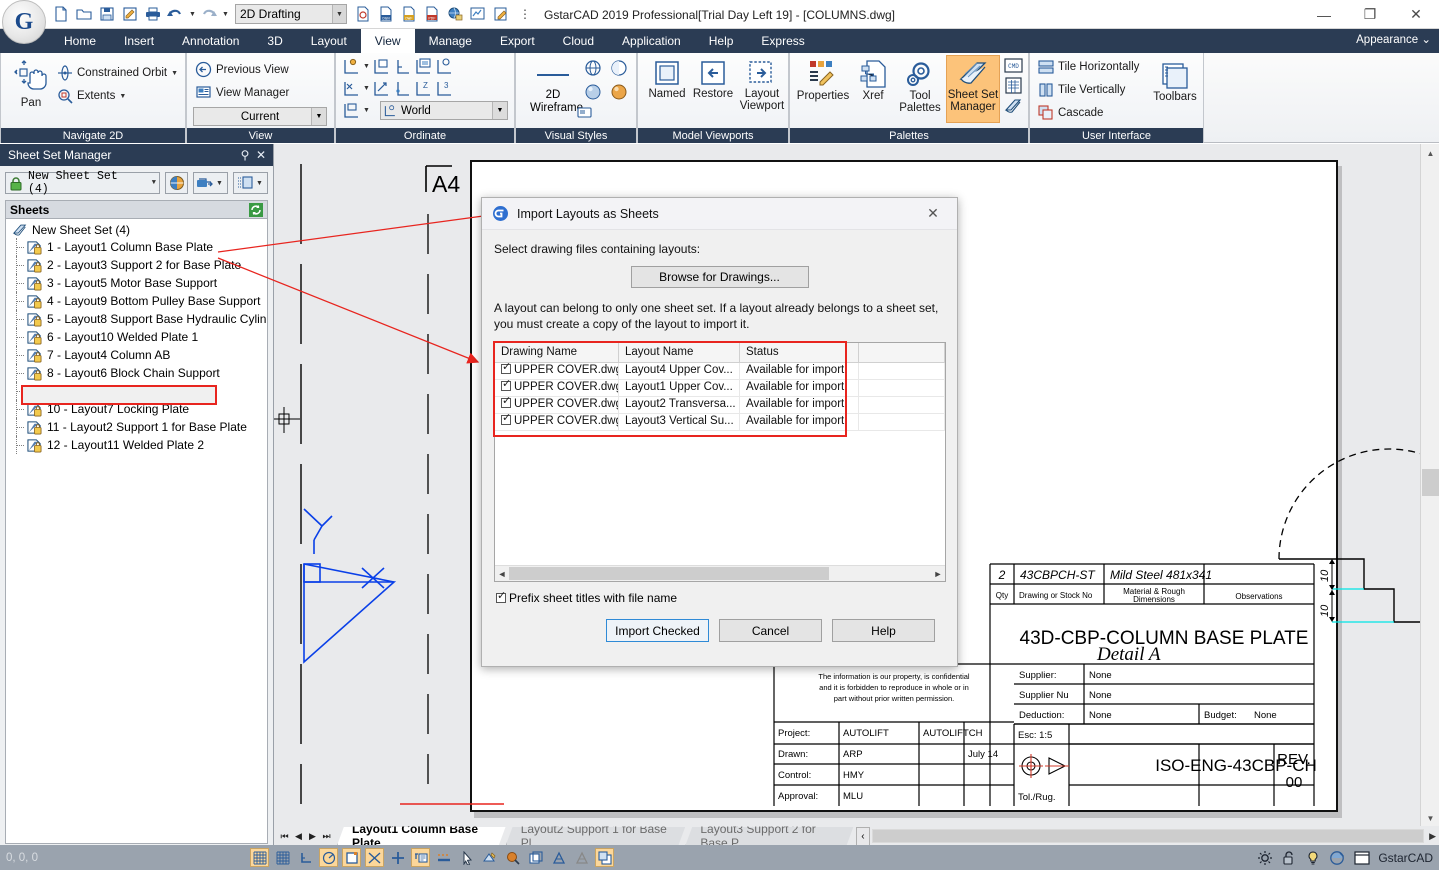 This screenshot has height=870, width=1439. I want to click on command-line-icon: CMD, so click(1013, 65).